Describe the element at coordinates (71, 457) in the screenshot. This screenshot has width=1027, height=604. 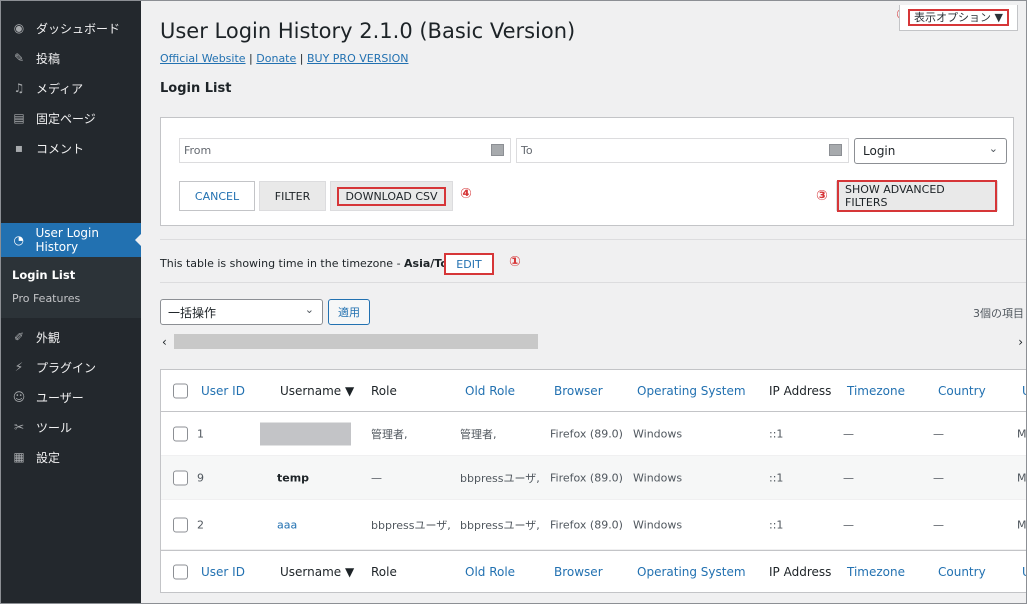
I see `menu-settings: ▦ 設定` at that location.